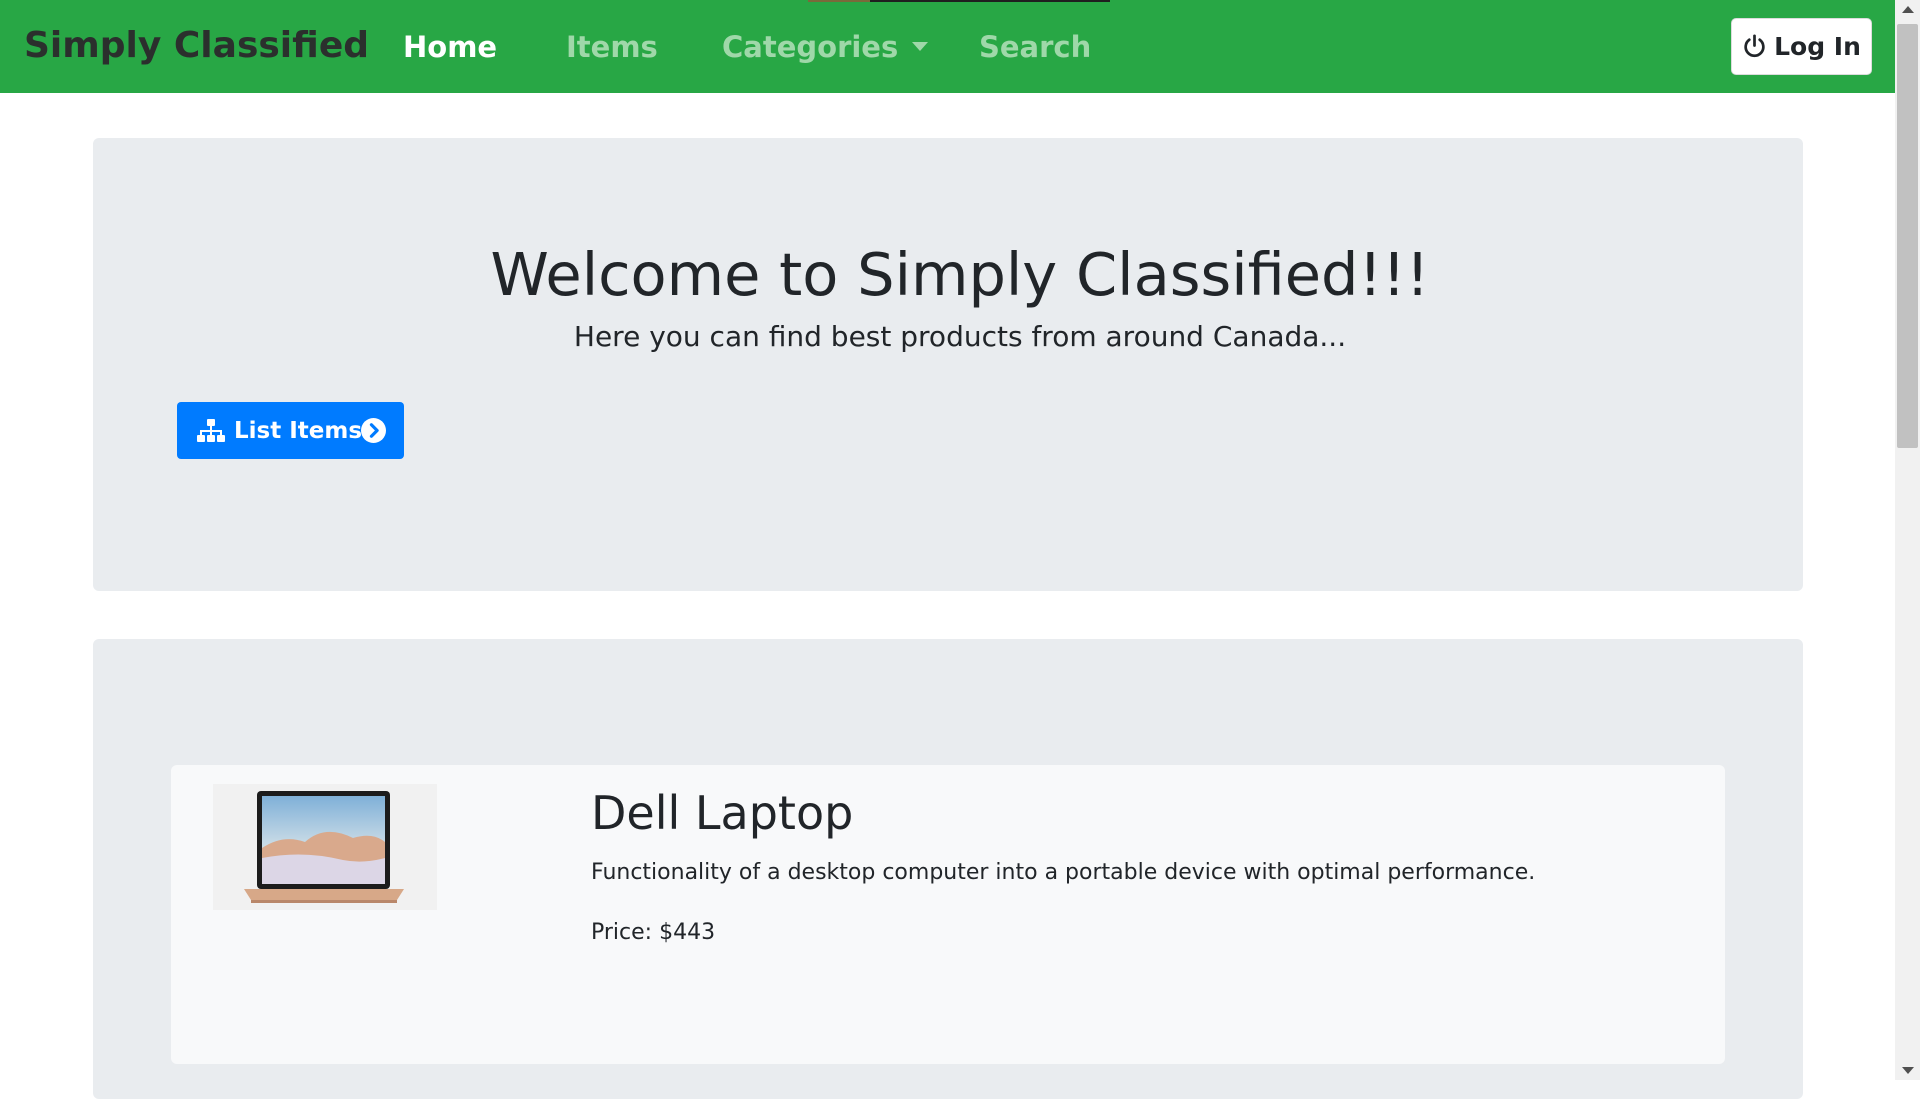 This screenshot has height=1099, width=1920. What do you see at coordinates (722, 813) in the screenshot?
I see `item-name: Dell Laptop` at bounding box center [722, 813].